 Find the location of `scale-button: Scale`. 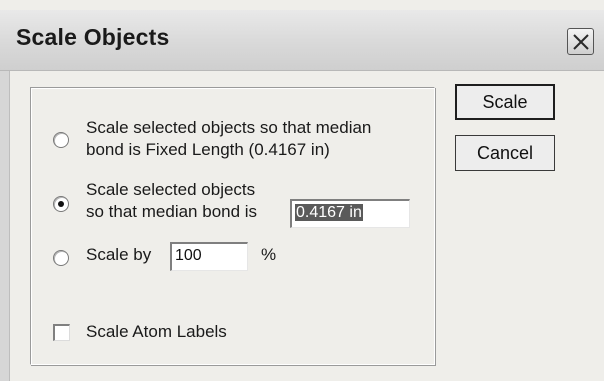

scale-button: Scale is located at coordinates (505, 102).